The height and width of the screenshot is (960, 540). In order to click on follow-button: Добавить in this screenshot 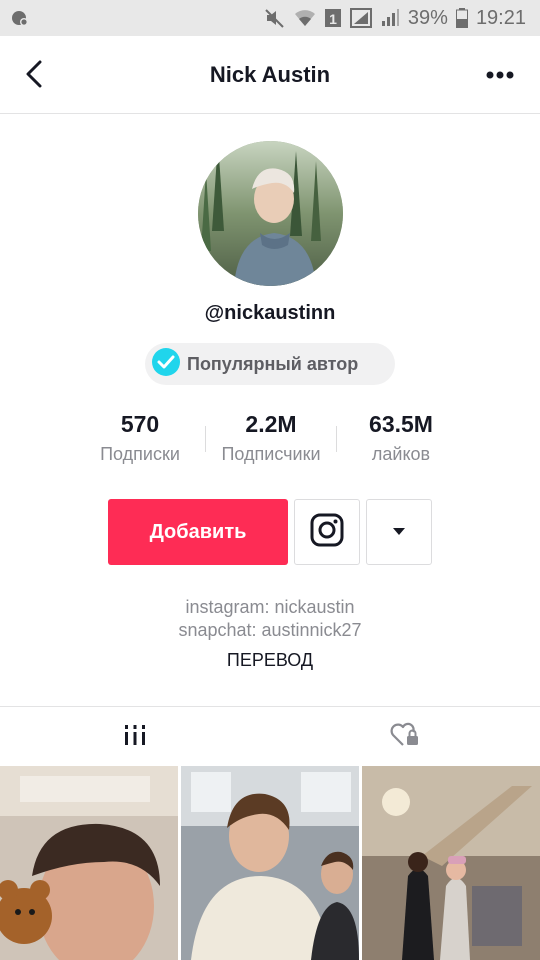, I will do `click(198, 532)`.